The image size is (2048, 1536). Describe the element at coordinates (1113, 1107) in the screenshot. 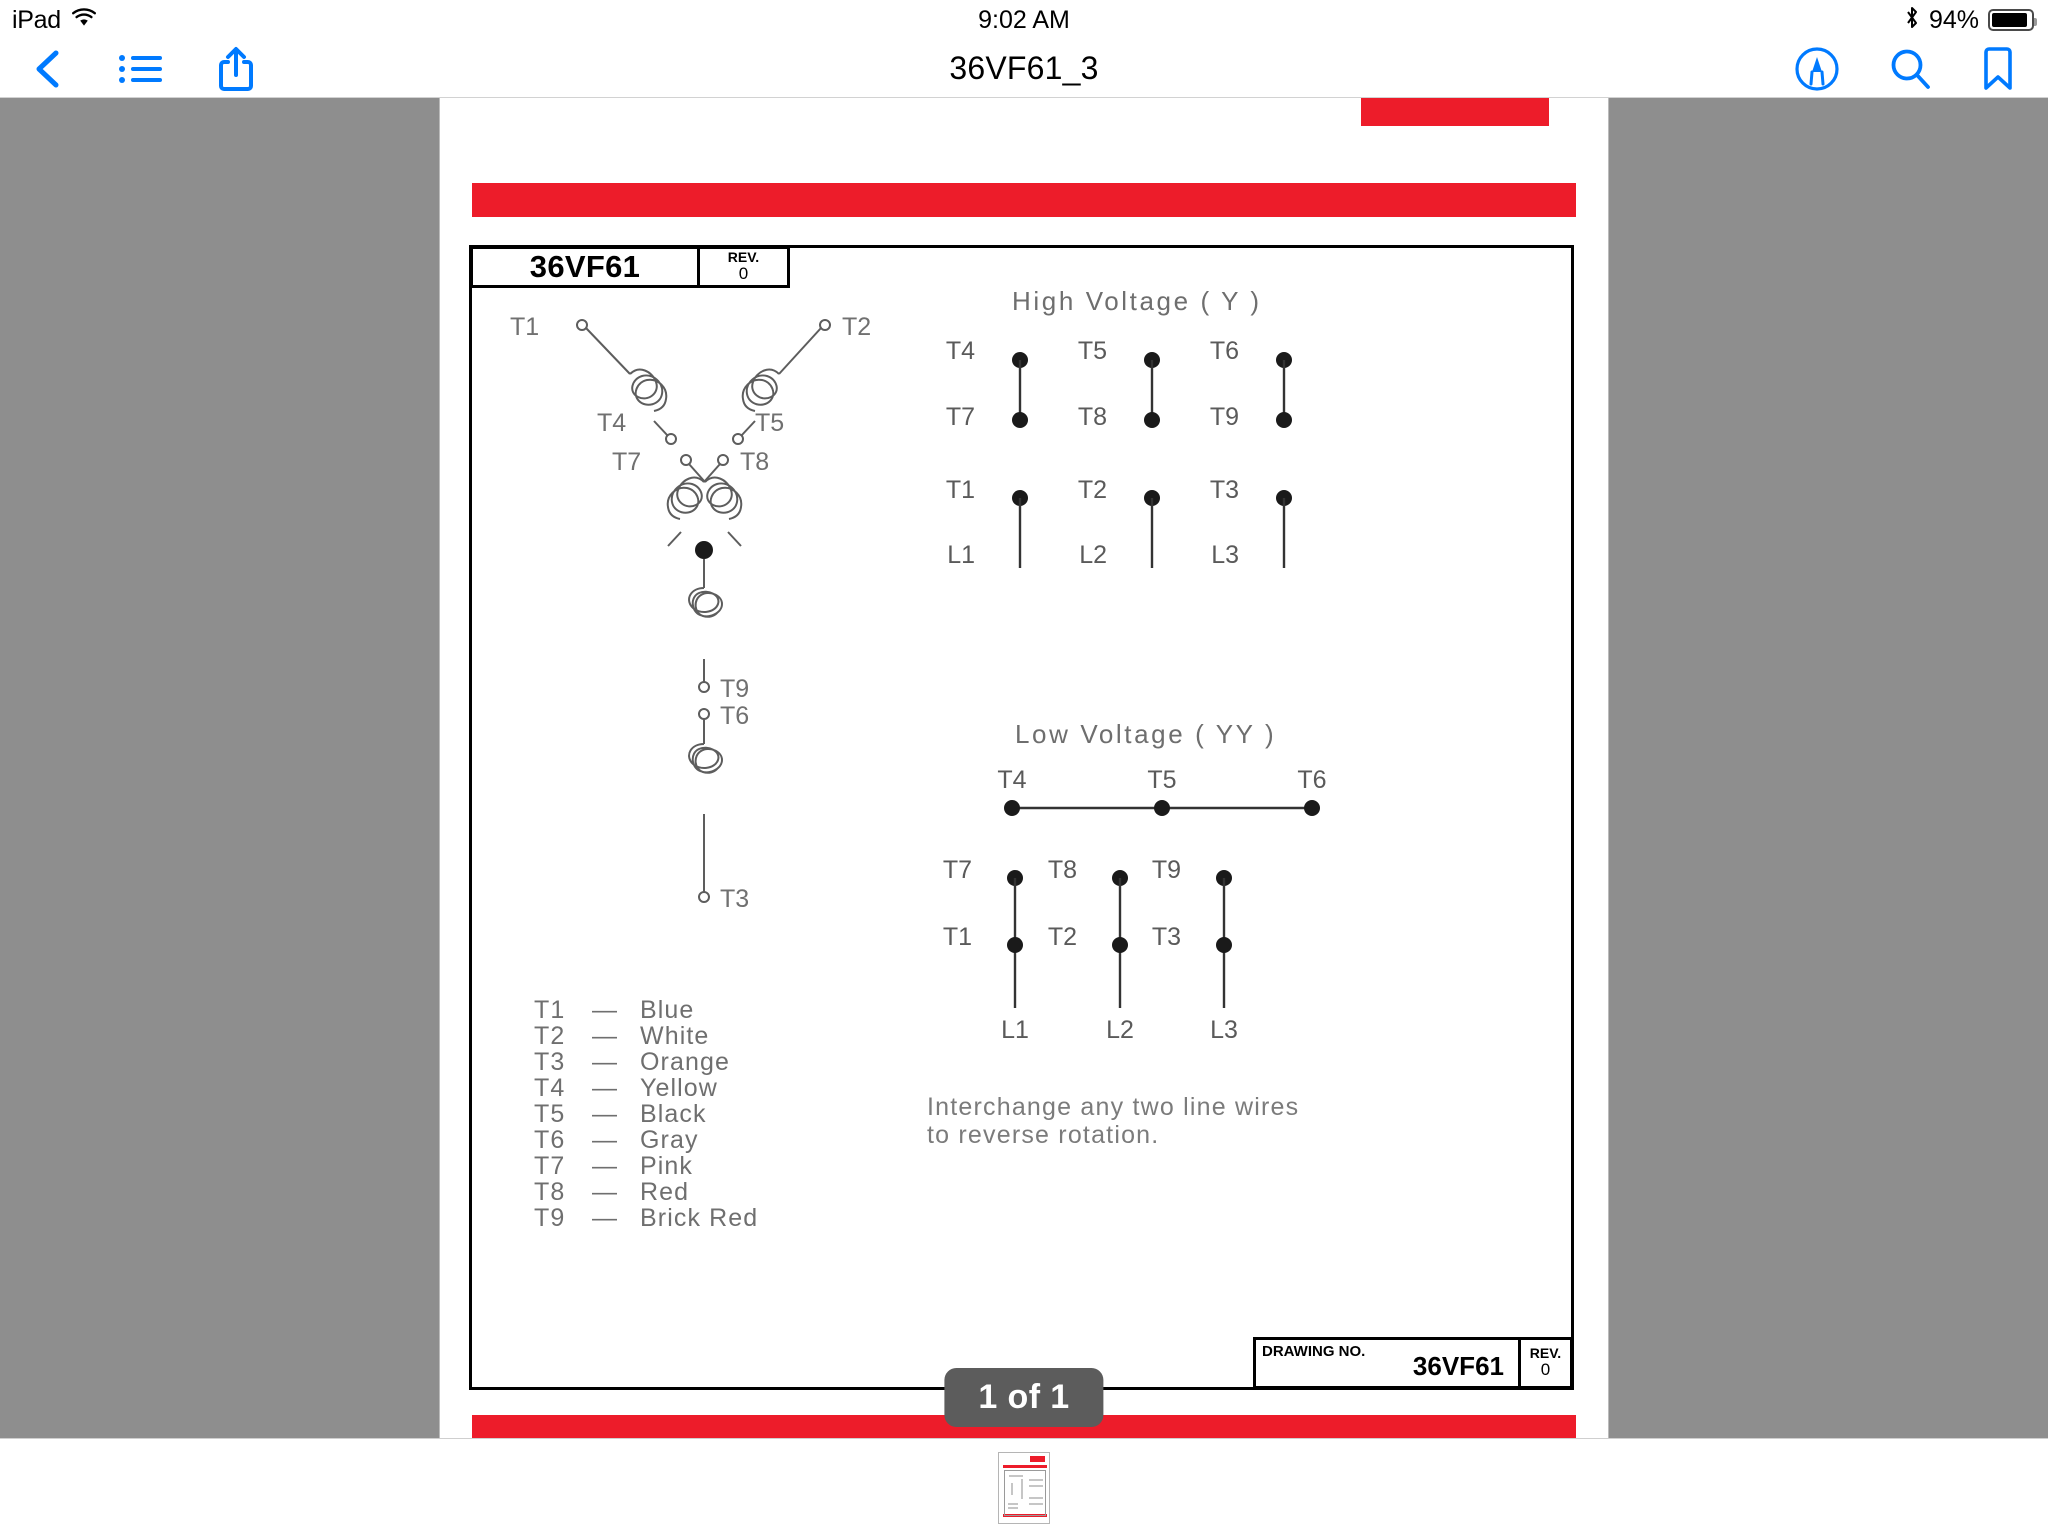

I see `rotation-note-line1: Interchange any two line wires` at that location.